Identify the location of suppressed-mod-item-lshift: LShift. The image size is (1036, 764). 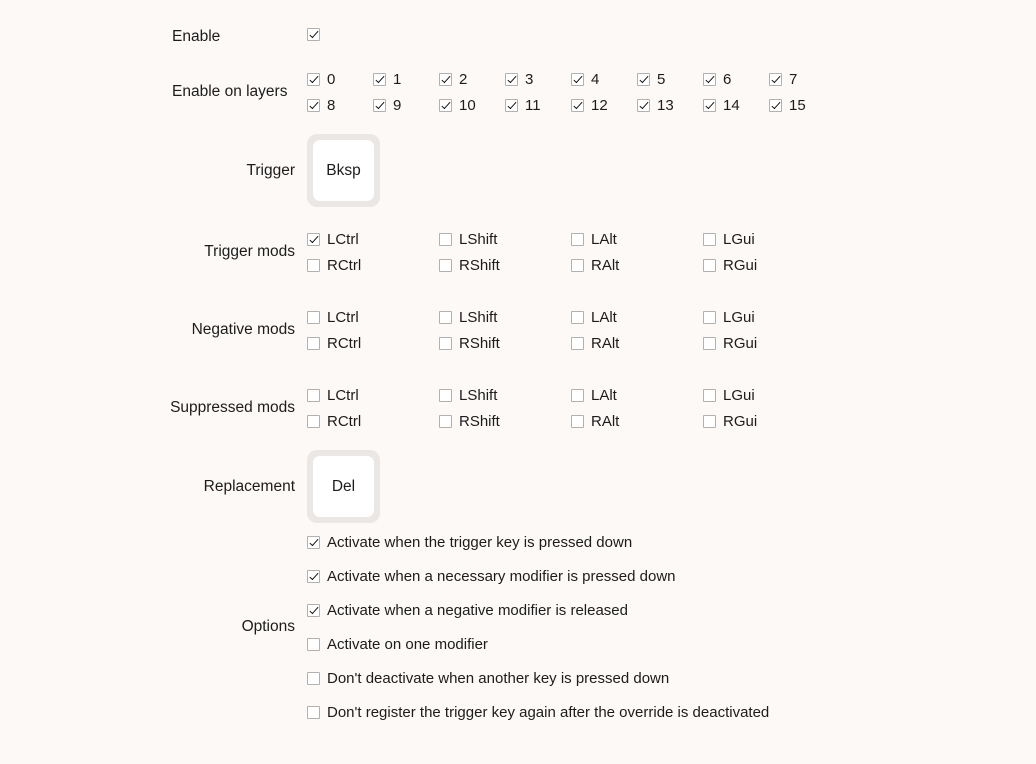
(505, 395).